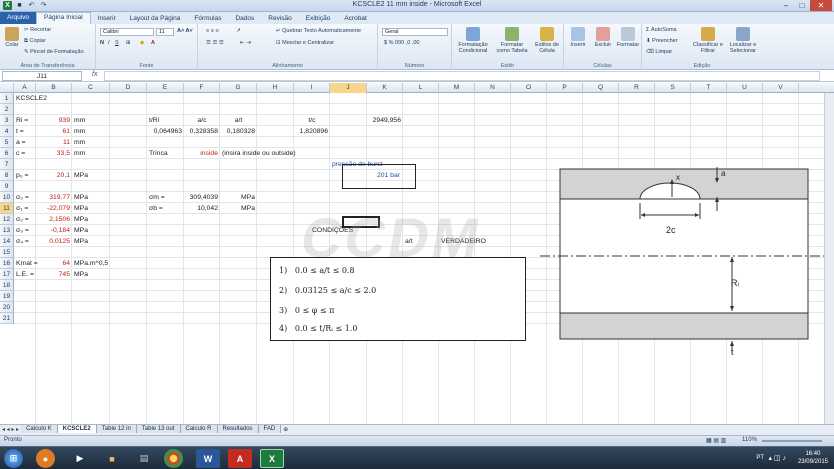 Image resolution: width=834 pixels, height=469 pixels. Describe the element at coordinates (54, 142) in the screenshot. I see `cell-b5: 11` at that location.